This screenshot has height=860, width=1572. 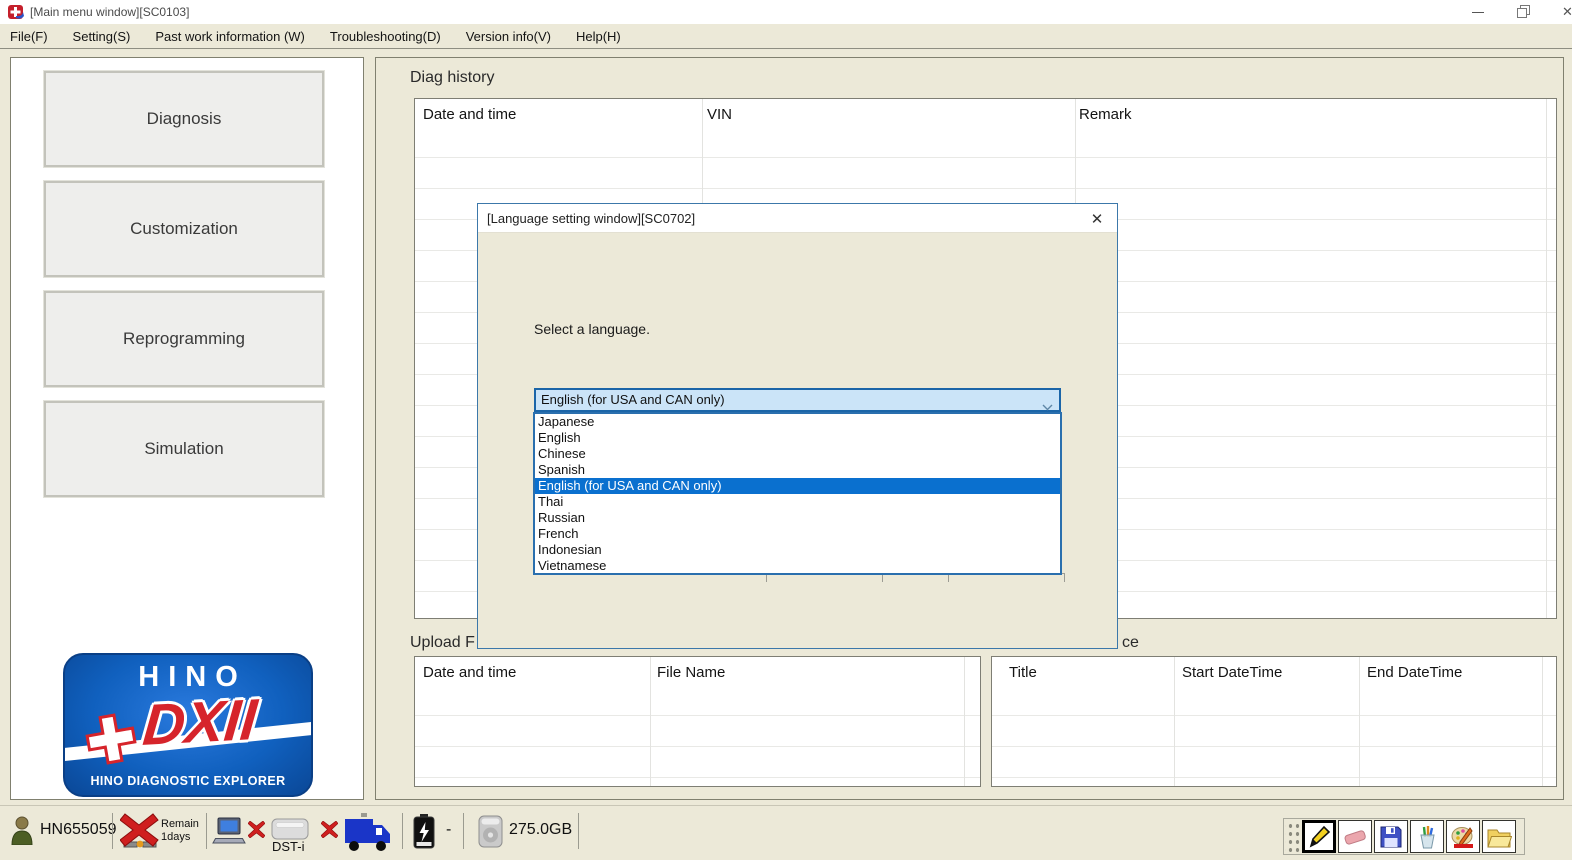 I want to click on option-vietnamese: Vietnamese, so click(x=797, y=565).